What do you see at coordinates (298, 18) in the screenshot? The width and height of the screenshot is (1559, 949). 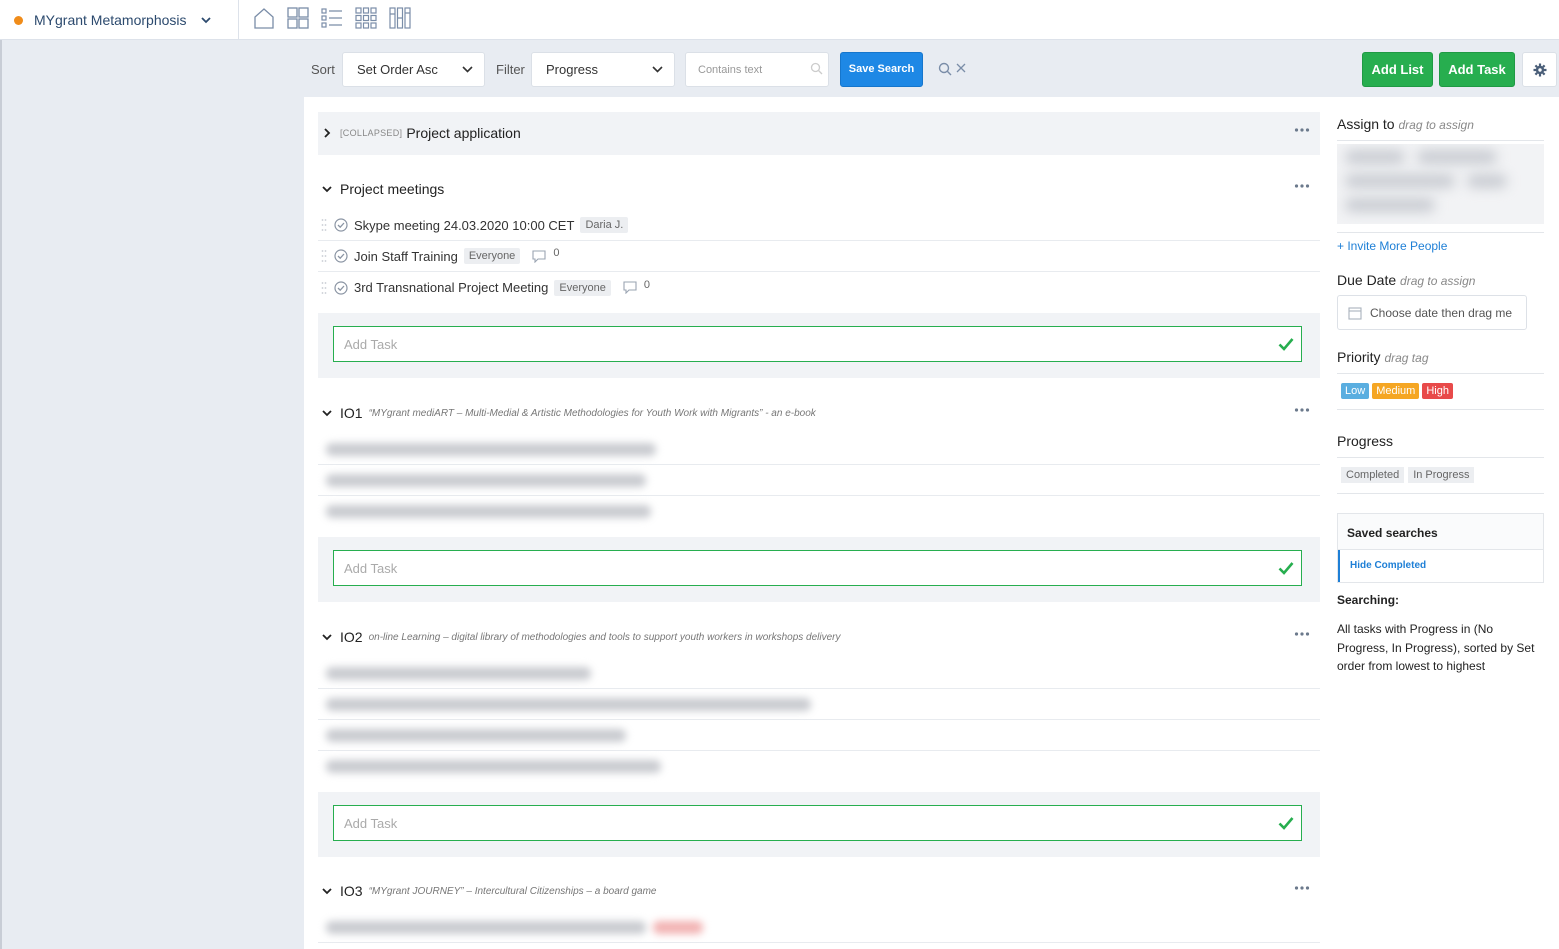 I see `board-view-icon` at bounding box center [298, 18].